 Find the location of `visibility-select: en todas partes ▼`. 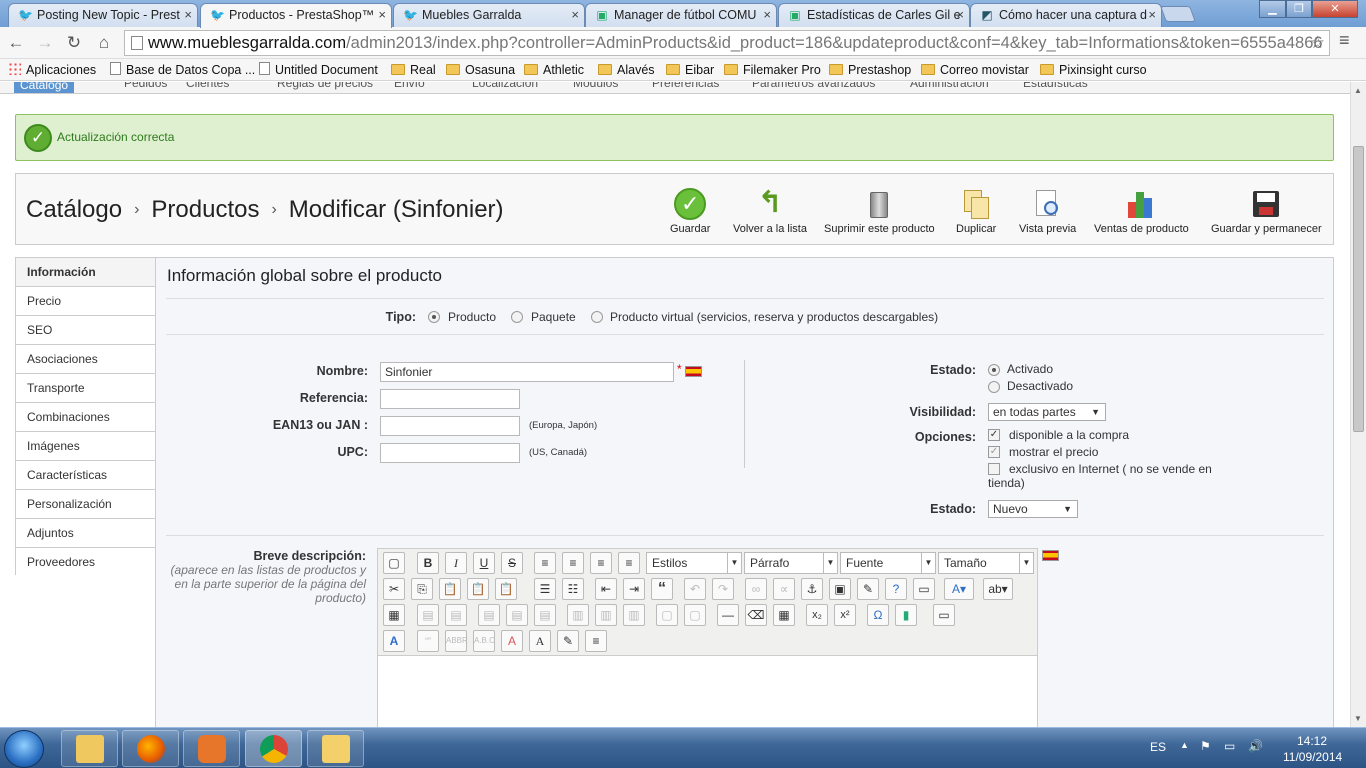

visibility-select: en todas partes ▼ is located at coordinates (1047, 412).